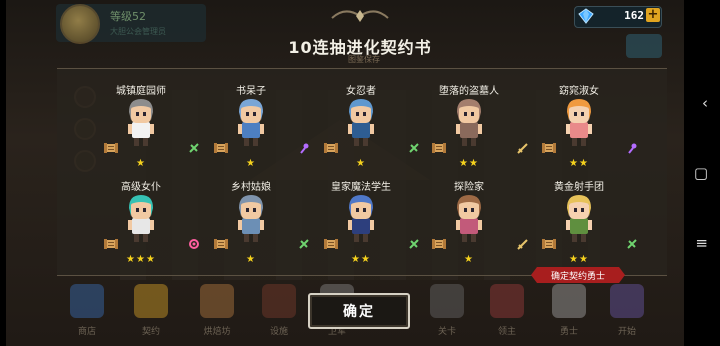 The image size is (720, 346). I want to click on dock-item: 领主, so click(507, 315).